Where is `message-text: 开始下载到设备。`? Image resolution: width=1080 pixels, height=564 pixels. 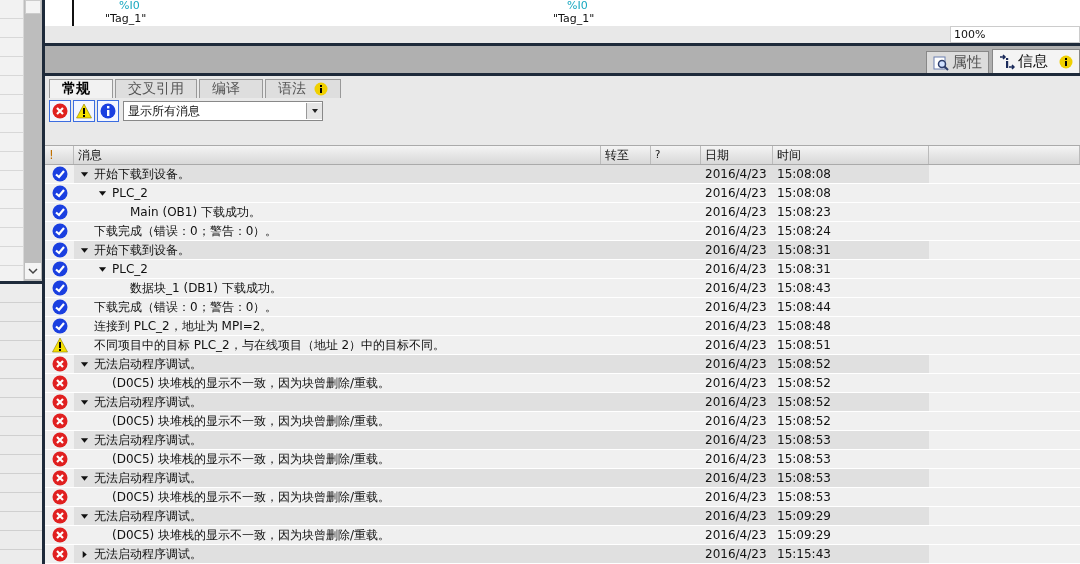
message-text: 开始下载到设备。 is located at coordinates (142, 250).